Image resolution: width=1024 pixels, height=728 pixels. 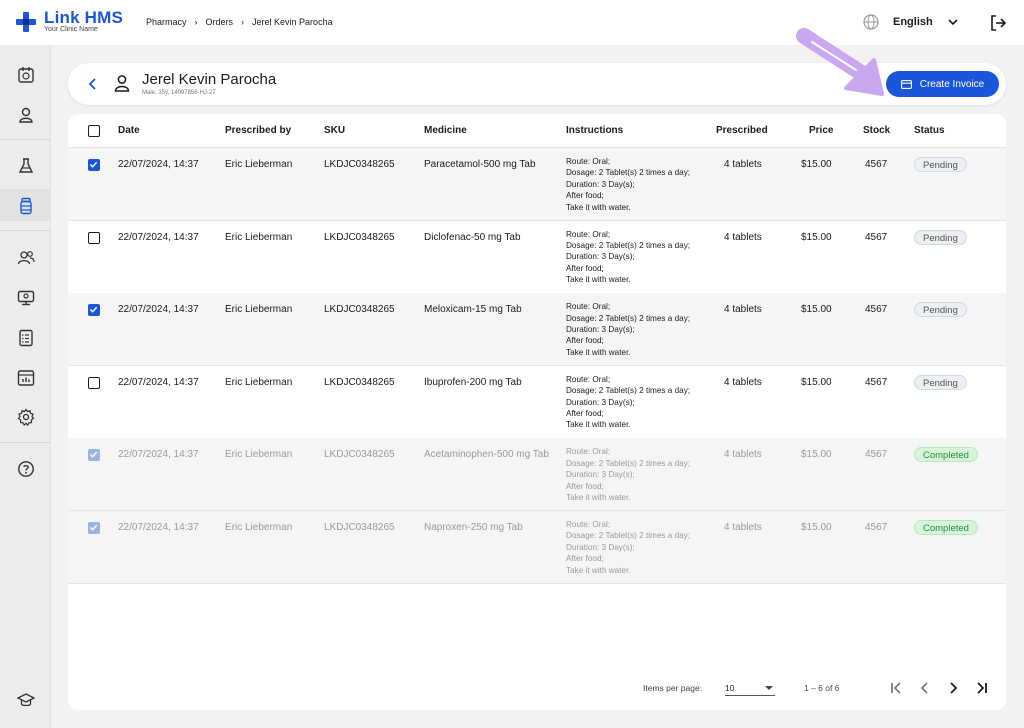 What do you see at coordinates (93, 84) in the screenshot?
I see `back-arrow-icon` at bounding box center [93, 84].